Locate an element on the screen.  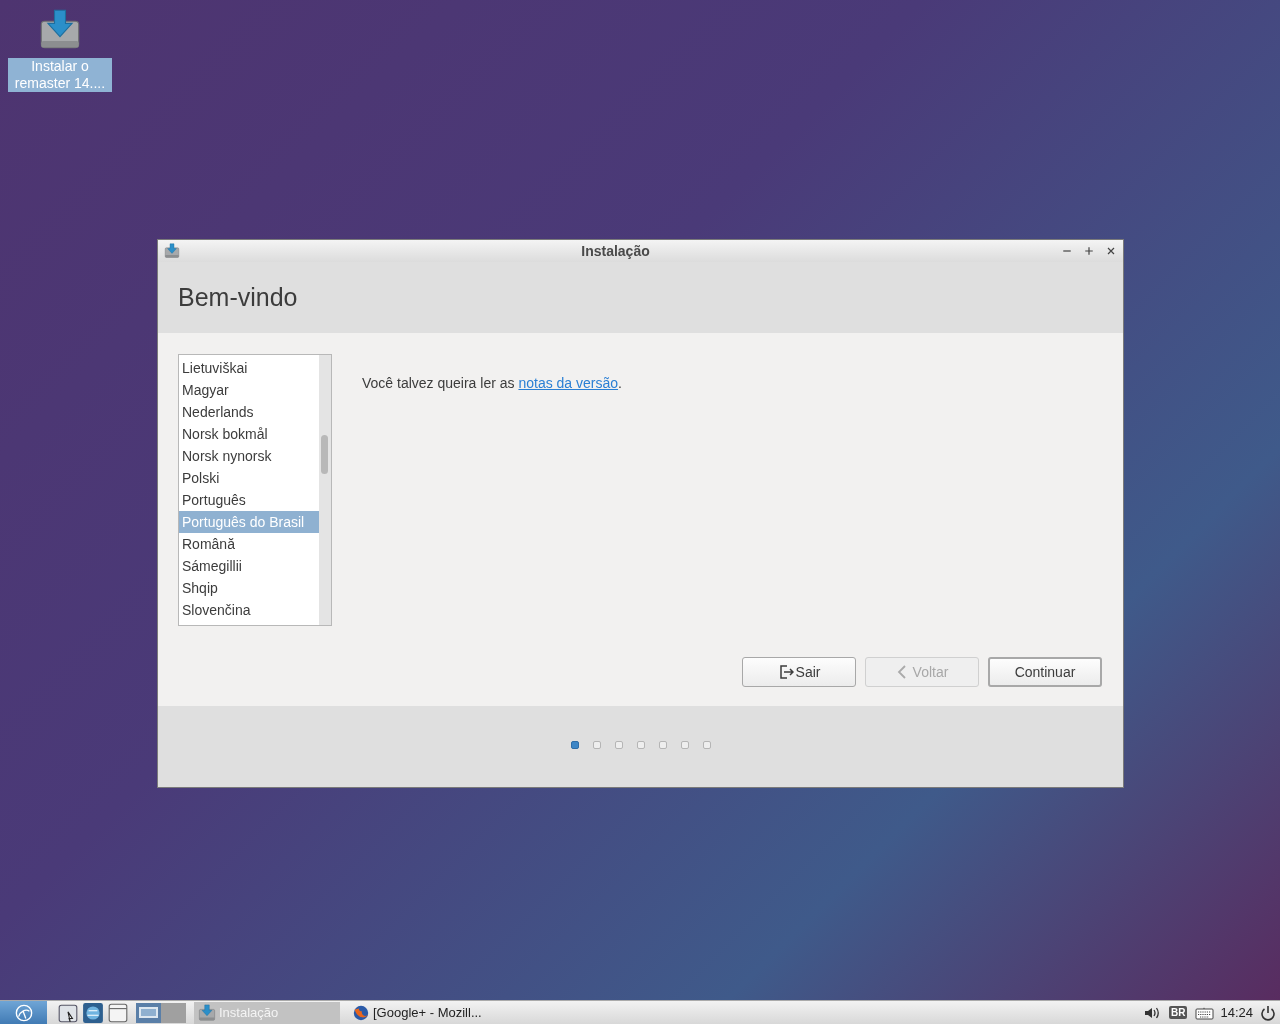
language-item: Norsk nynorsk is located at coordinates (249, 456).